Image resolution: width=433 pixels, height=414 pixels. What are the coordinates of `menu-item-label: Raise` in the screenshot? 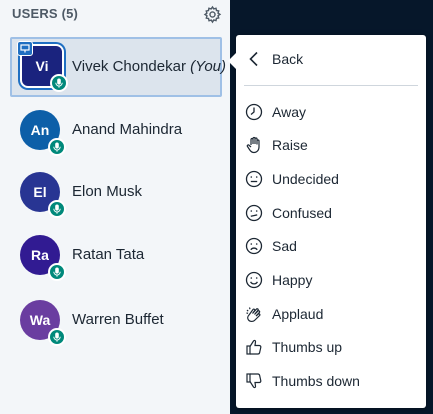 It's located at (290, 145).